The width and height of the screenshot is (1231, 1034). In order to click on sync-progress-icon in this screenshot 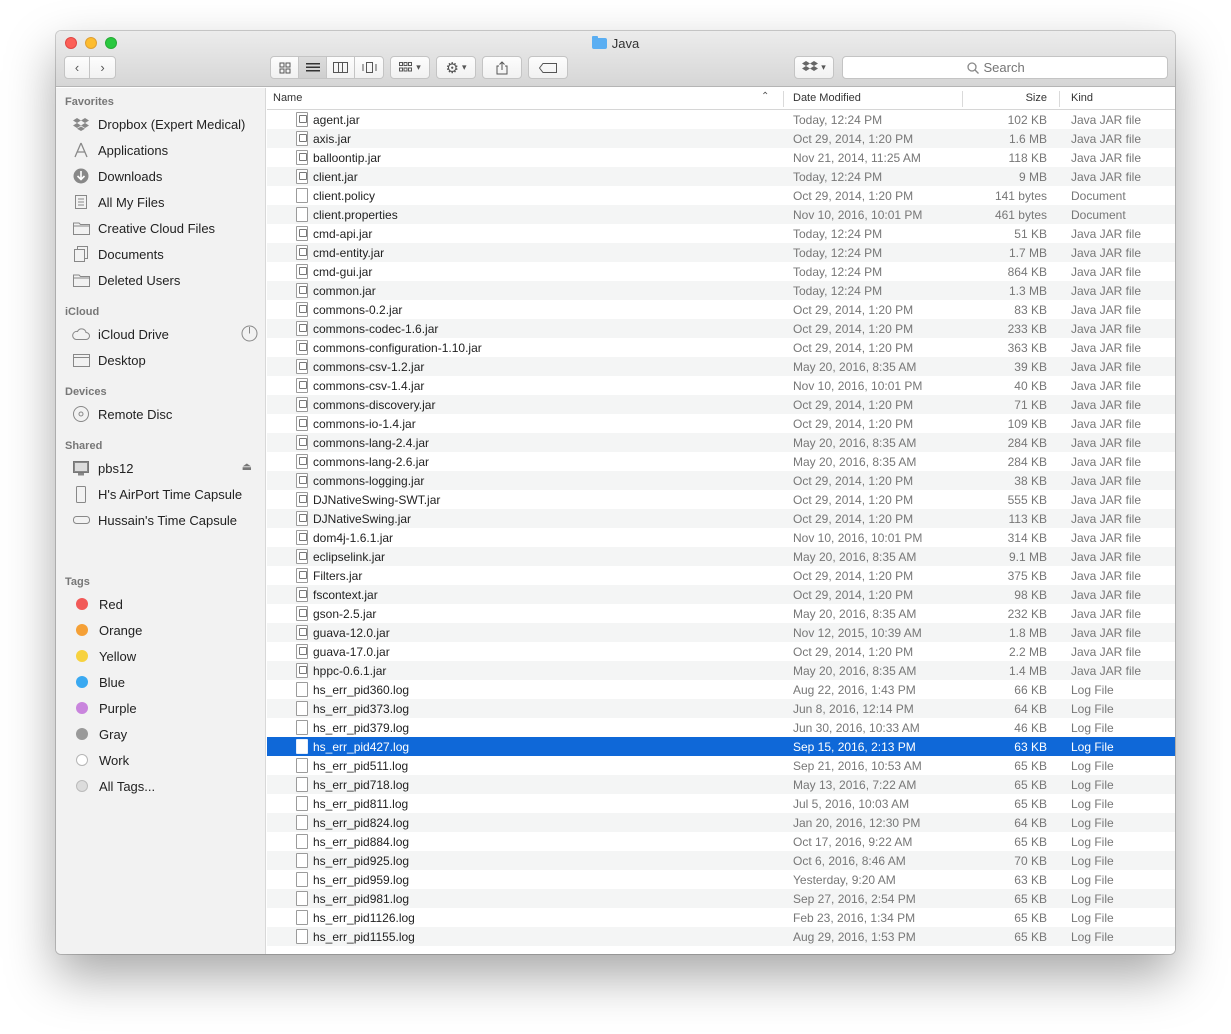, I will do `click(249, 335)`.